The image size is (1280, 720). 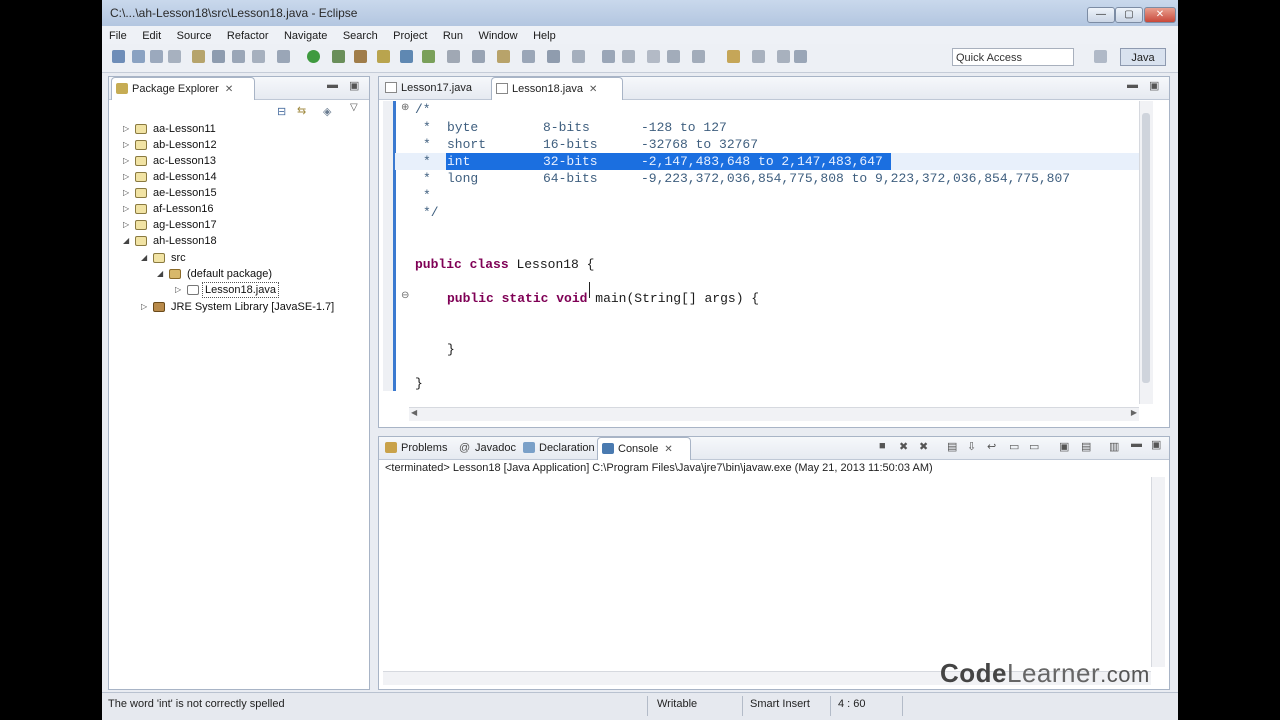 What do you see at coordinates (283, 56) in the screenshot?
I see `debug-icon` at bounding box center [283, 56].